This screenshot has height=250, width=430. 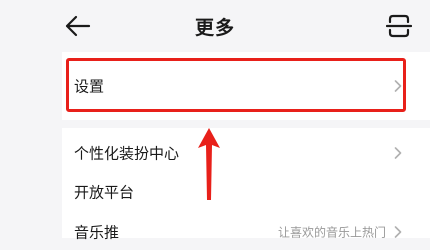 I want to click on page-title: 更多, so click(x=214, y=28).